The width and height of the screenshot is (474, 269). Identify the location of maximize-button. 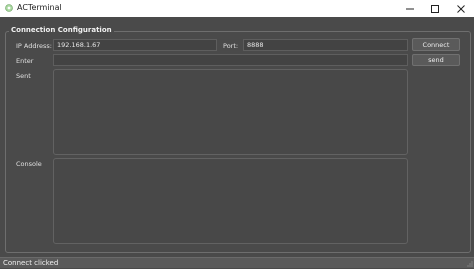
(435, 8).